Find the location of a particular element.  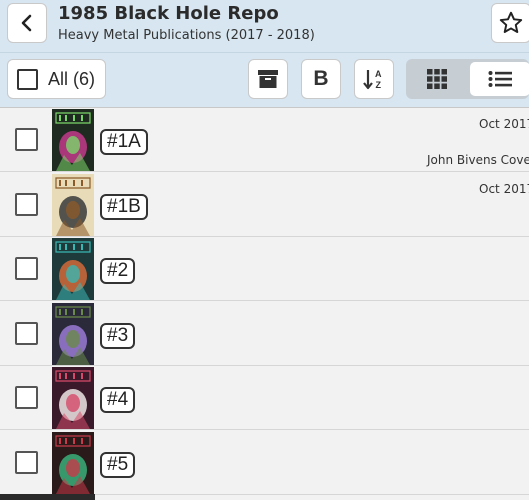

series-title: 1985 Black Hole Repo is located at coordinates (168, 13).